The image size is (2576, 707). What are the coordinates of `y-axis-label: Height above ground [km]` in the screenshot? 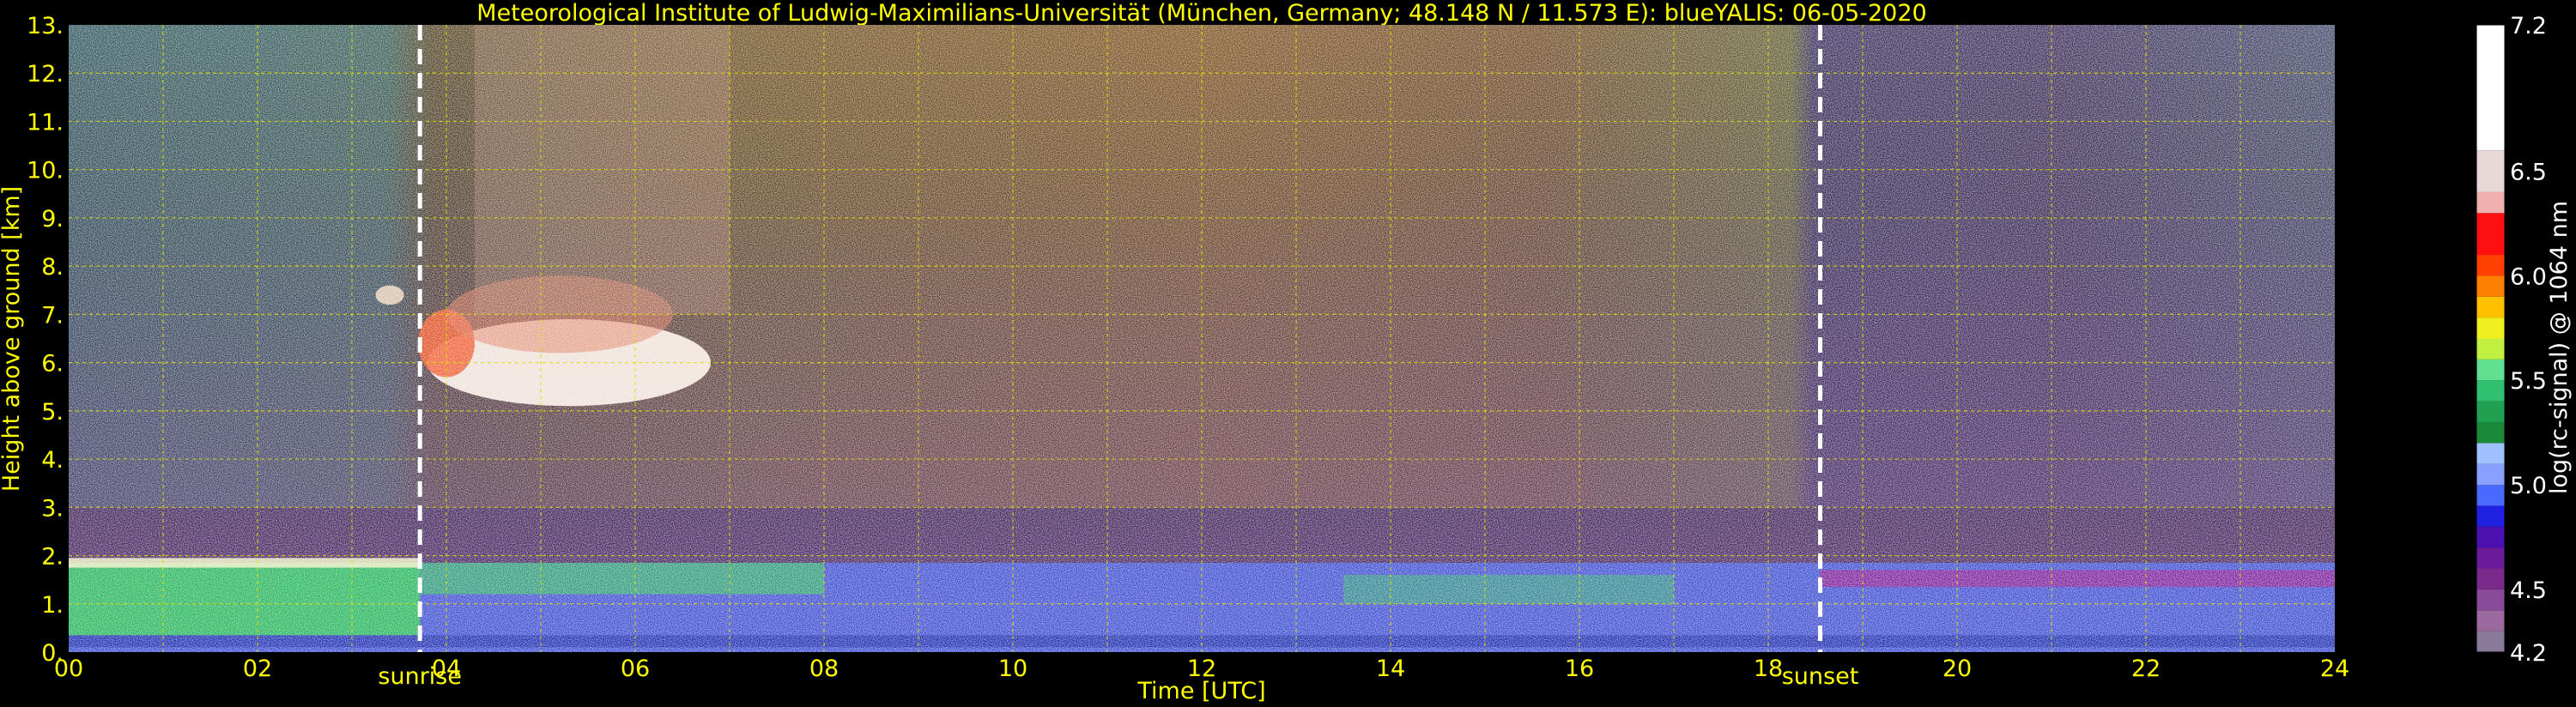 It's located at (12, 339).